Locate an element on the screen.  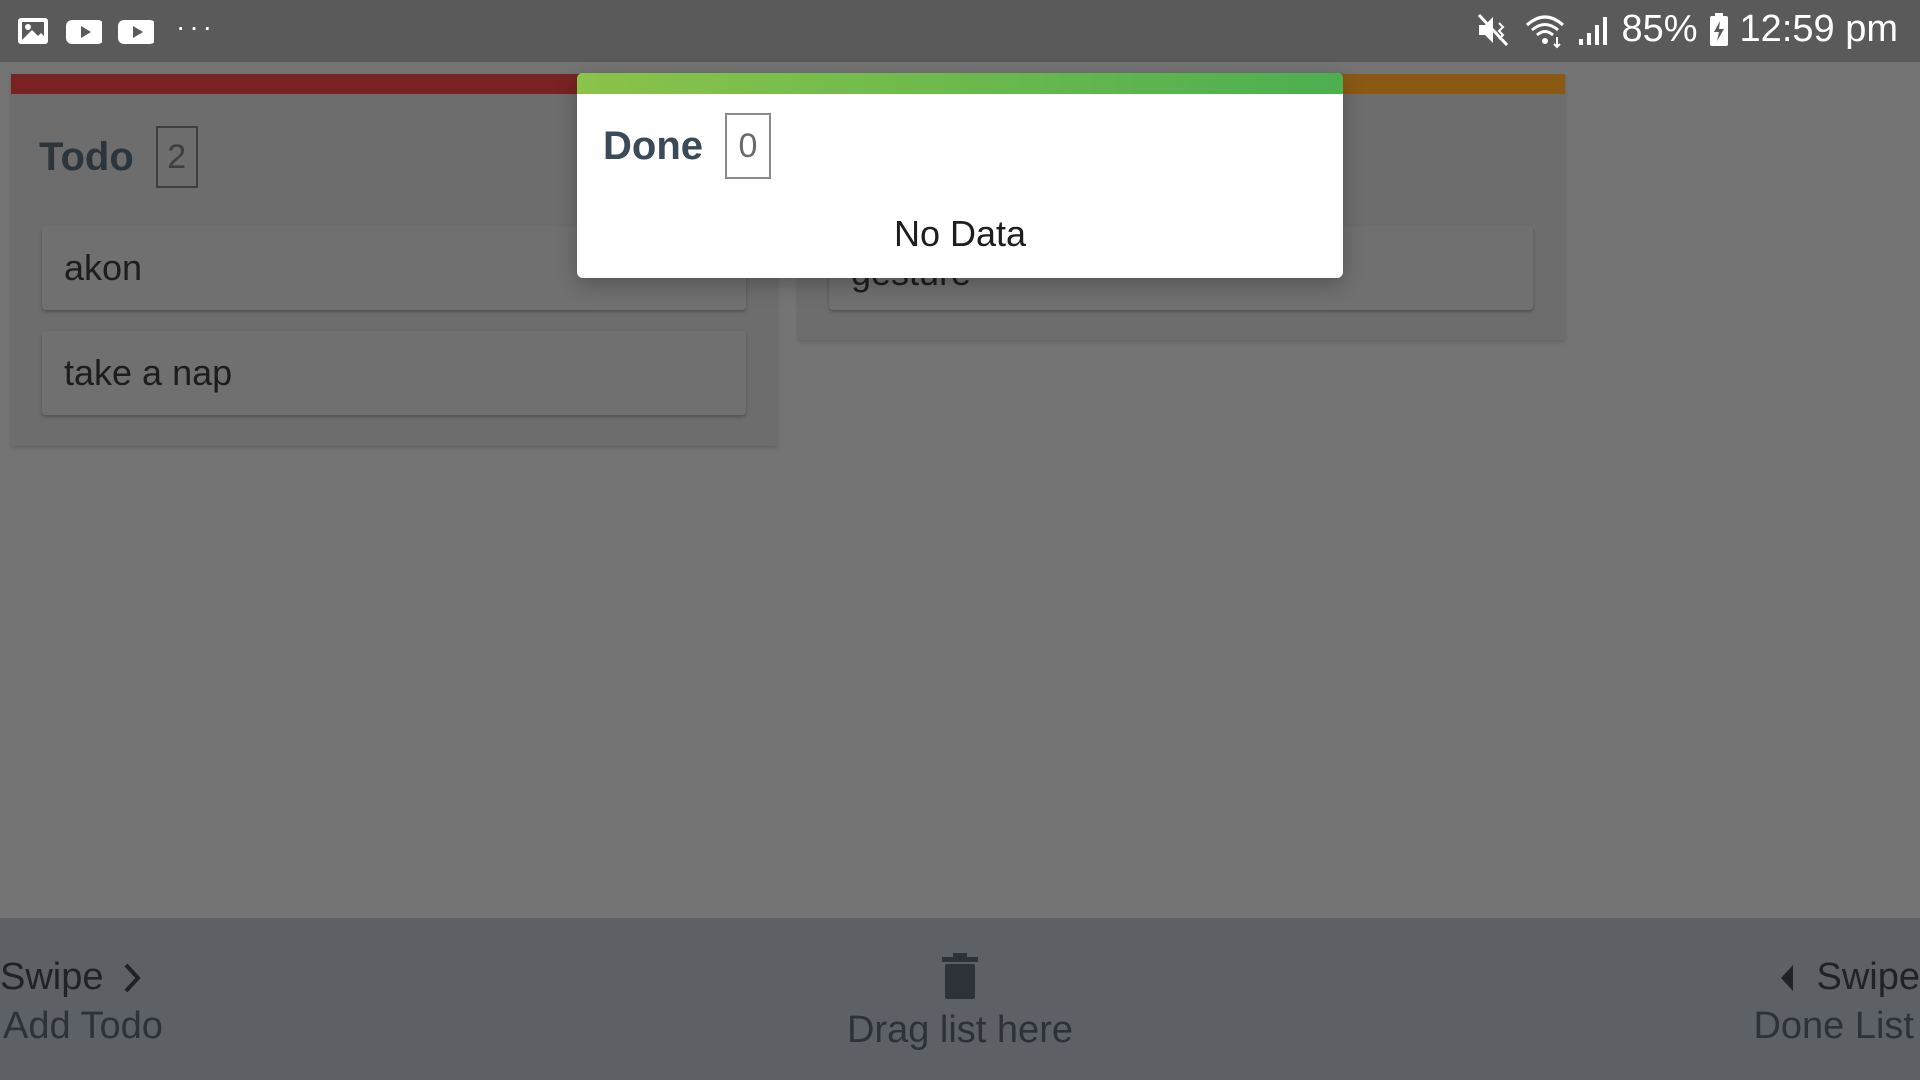
swipe-hint-right: Swipe is located at coordinates (1836, 977).